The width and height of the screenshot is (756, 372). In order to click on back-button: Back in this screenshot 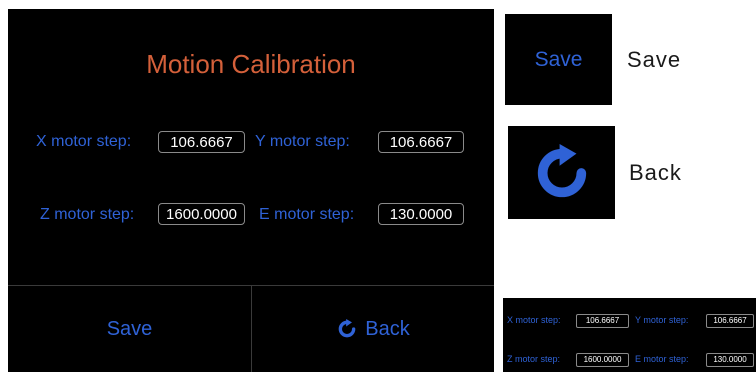, I will do `click(373, 329)`.